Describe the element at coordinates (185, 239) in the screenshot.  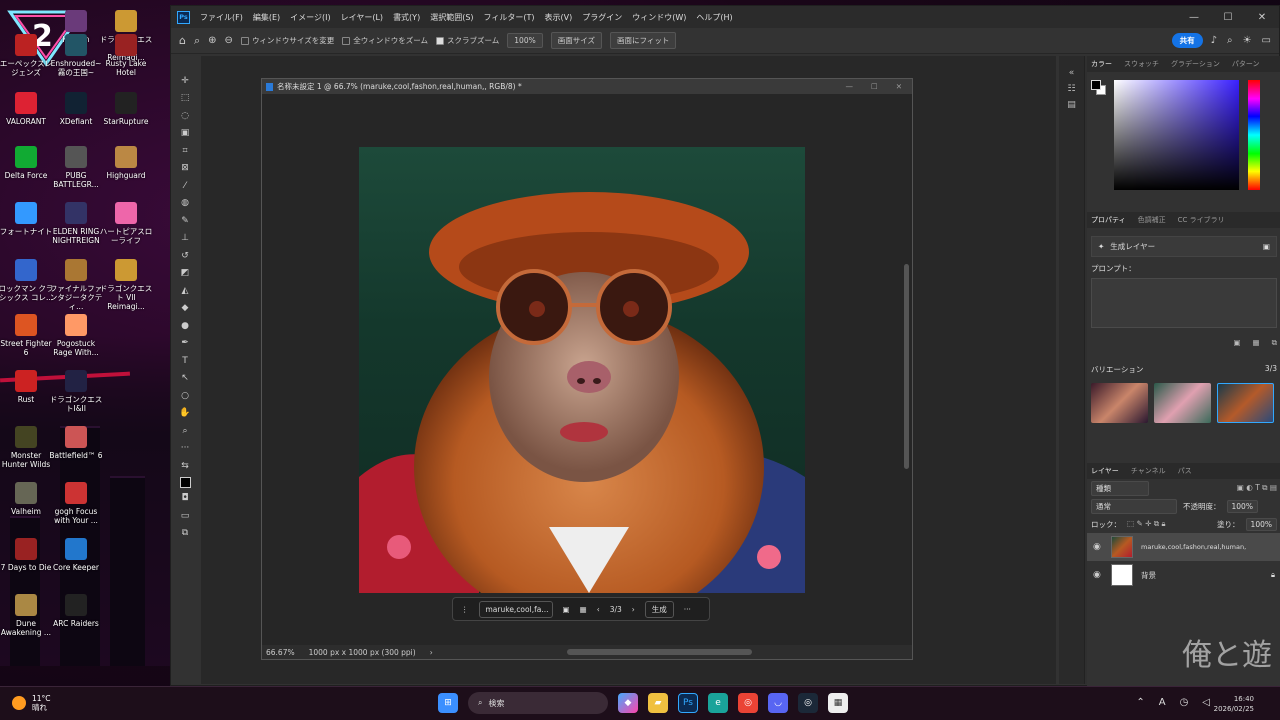
I see `stamp-tool-icon: ⊥` at that location.